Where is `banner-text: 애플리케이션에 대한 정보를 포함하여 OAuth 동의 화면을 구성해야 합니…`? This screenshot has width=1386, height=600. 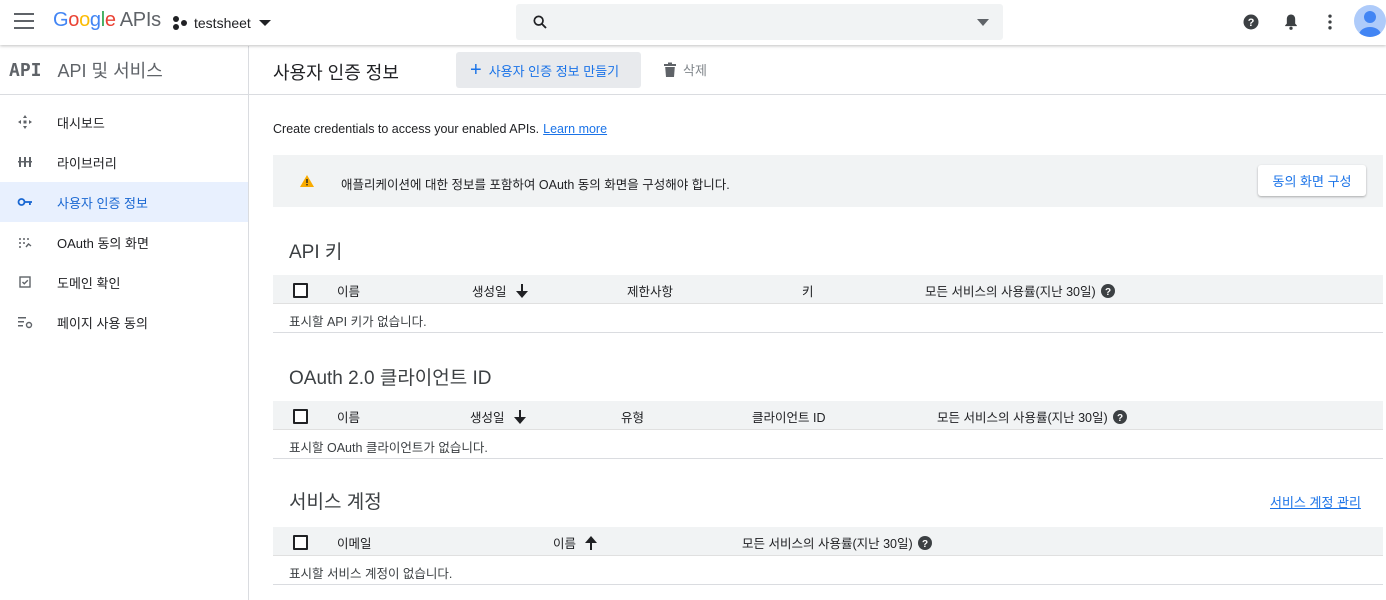 banner-text: 애플리케이션에 대한 정보를 포함하여 OAuth 동의 화면을 구성해야 합니… is located at coordinates (535, 185).